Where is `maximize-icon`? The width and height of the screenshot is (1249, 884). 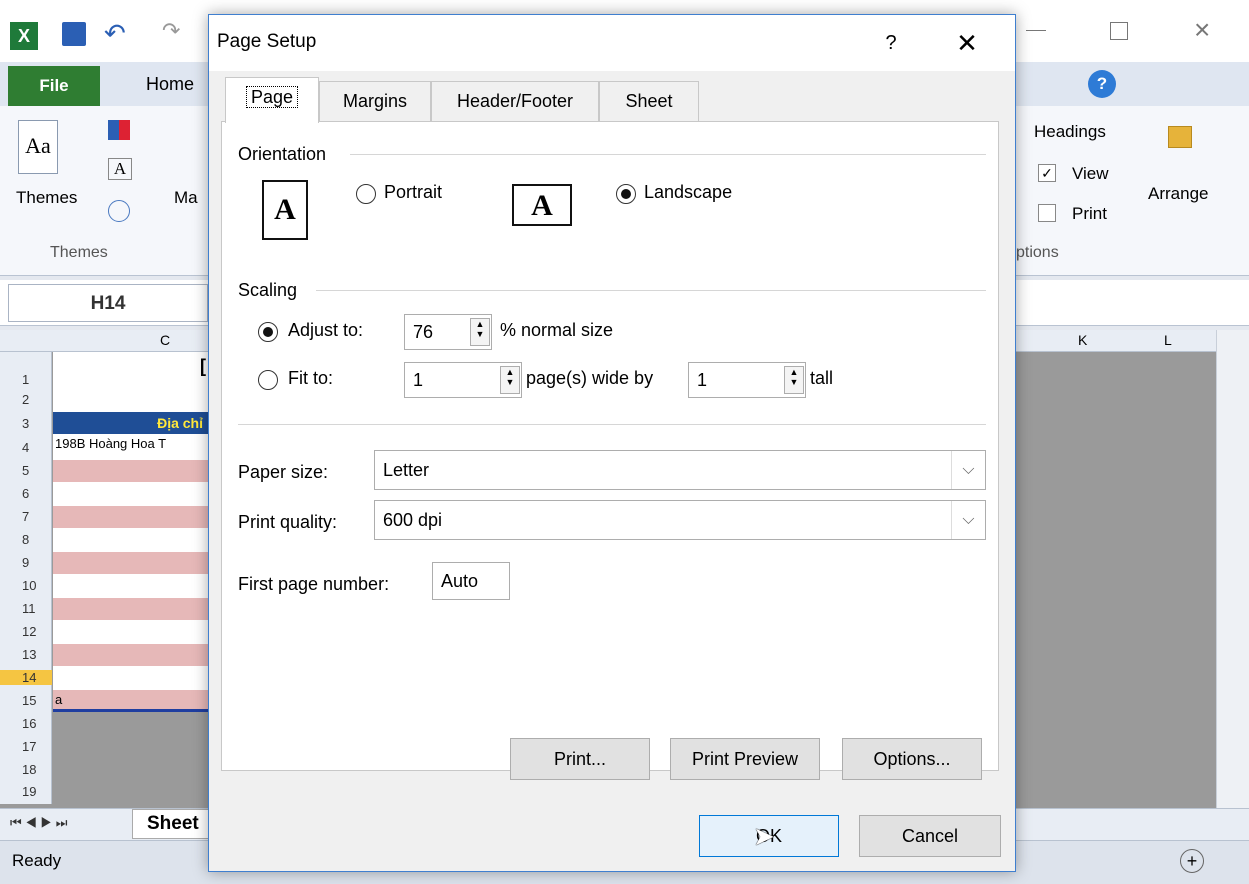
maximize-icon is located at coordinates (1119, 31).